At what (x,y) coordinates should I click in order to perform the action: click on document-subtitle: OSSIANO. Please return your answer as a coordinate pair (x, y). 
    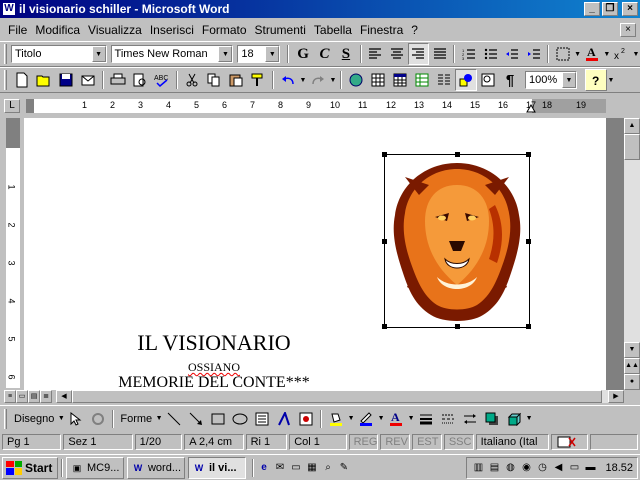
    Looking at the image, I should click on (214, 367).